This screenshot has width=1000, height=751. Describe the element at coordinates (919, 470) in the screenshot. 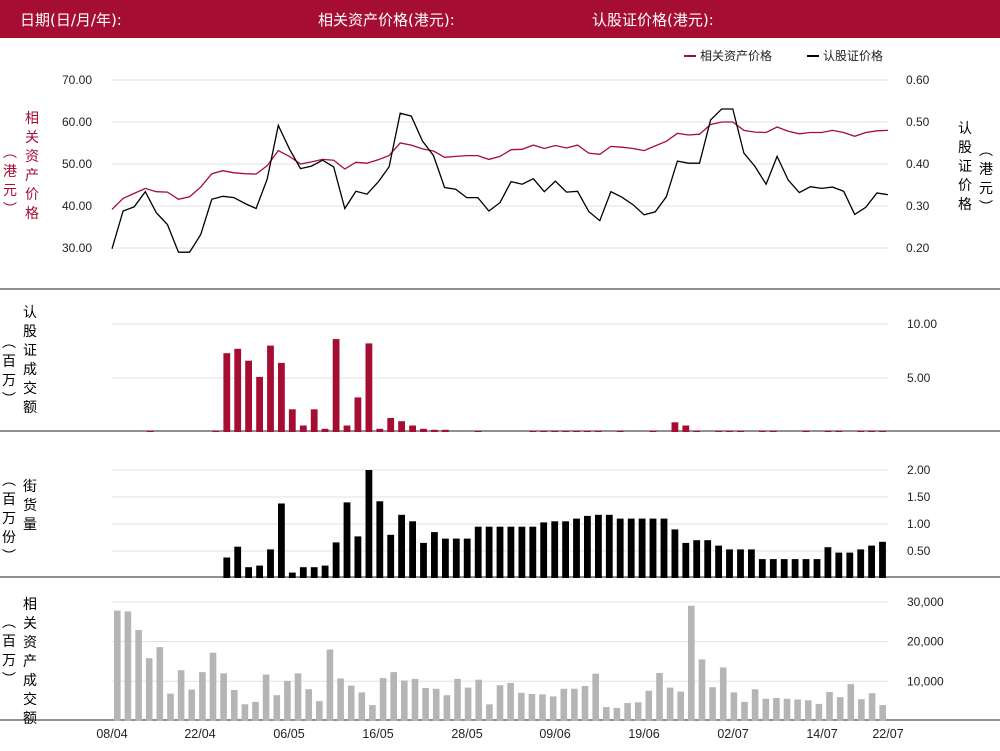

I see `right-tick-label: 2.00` at that location.